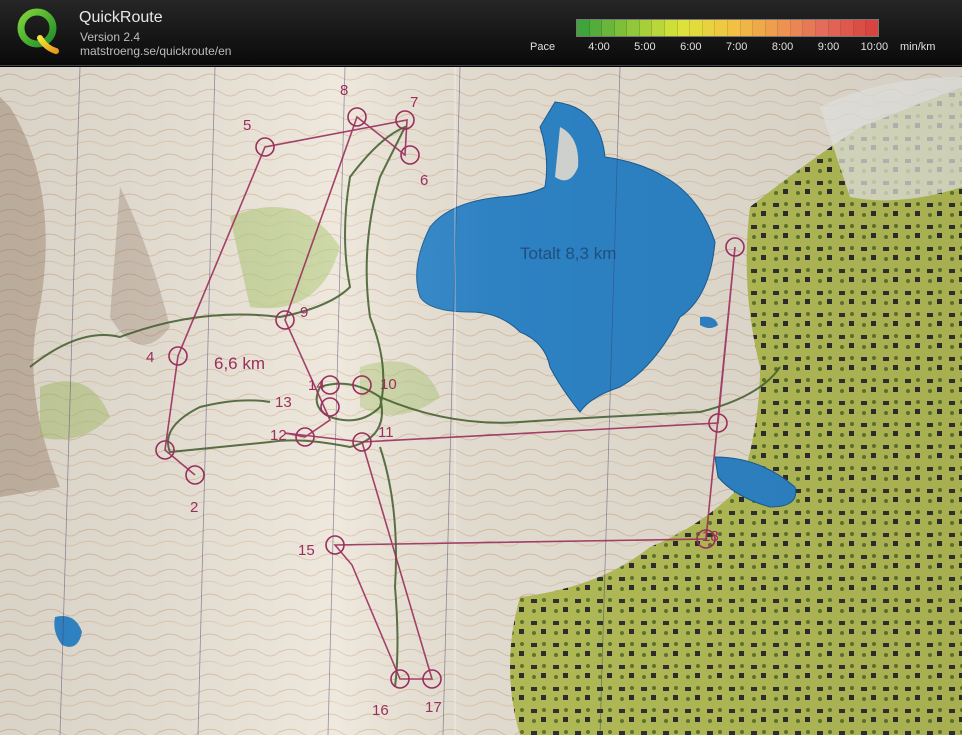  What do you see at coordinates (155, 51) in the screenshot?
I see `app-url-link: matstroeng.se/quickroute/en` at bounding box center [155, 51].